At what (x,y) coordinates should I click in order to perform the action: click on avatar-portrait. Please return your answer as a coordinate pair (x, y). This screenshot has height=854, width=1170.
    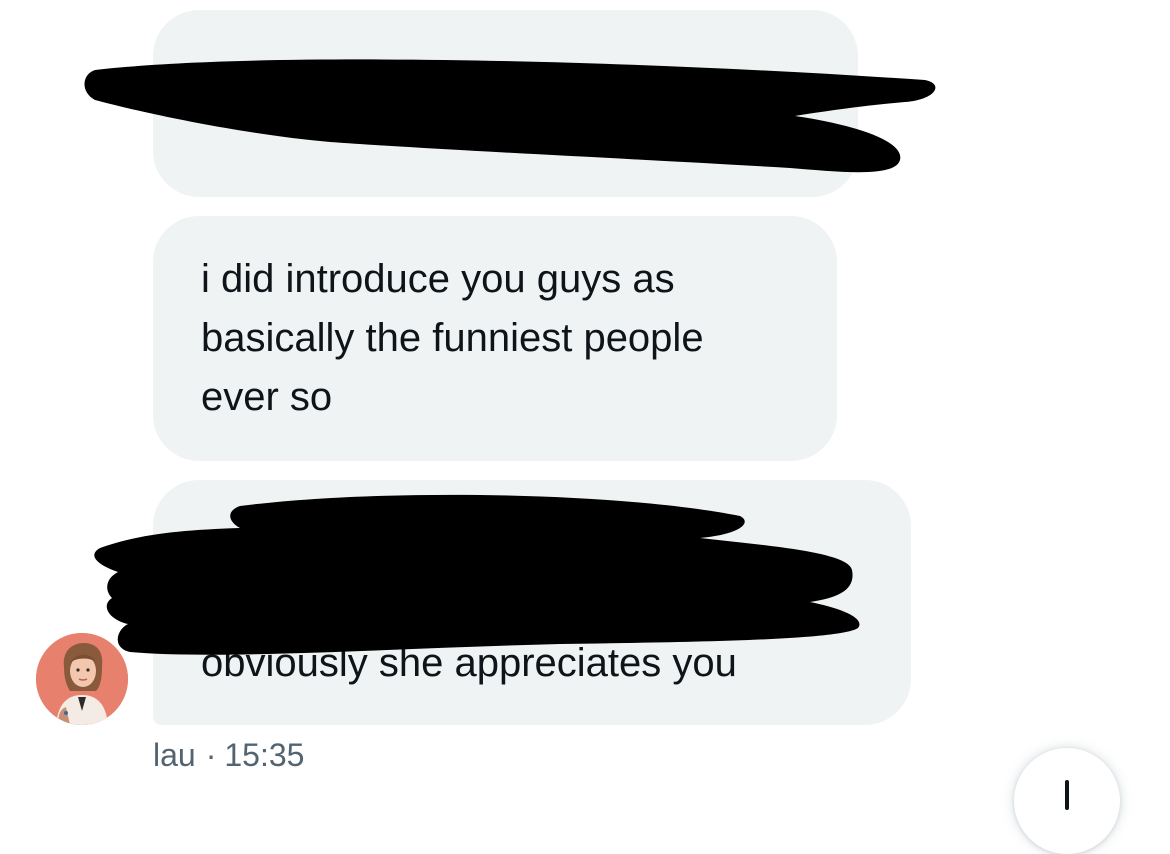
    Looking at the image, I should click on (82, 679).